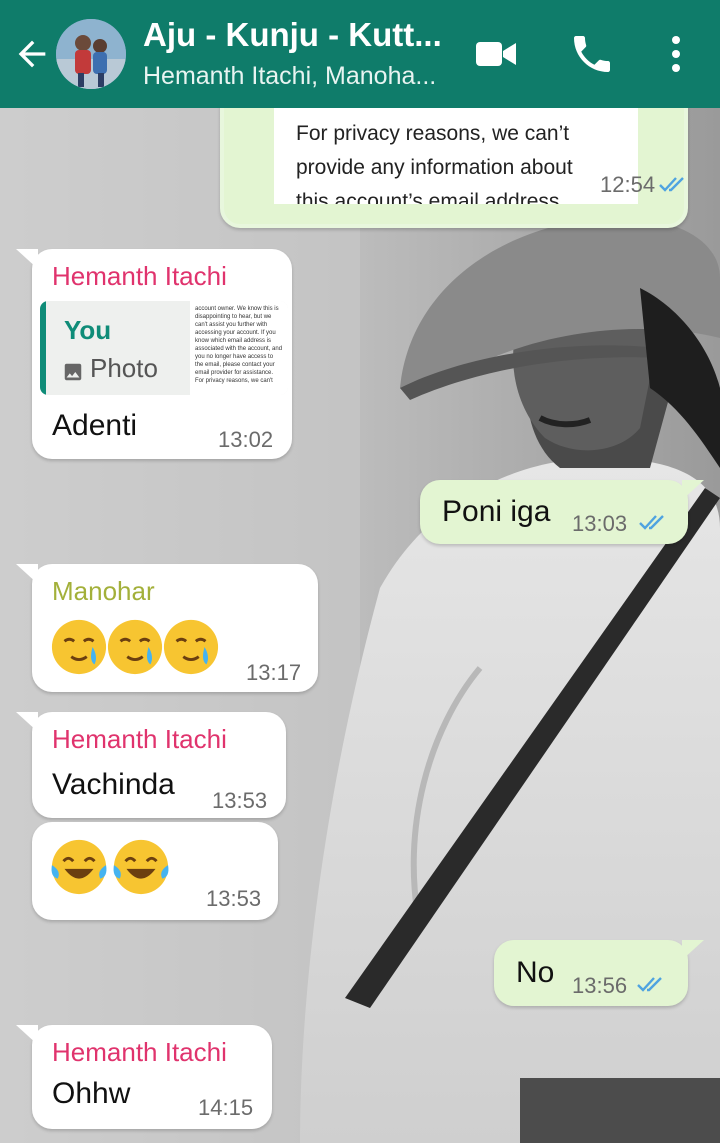 This screenshot has width=720, height=1143. I want to click on message-text: For privacy reasons, we can’t, so click(433, 133).